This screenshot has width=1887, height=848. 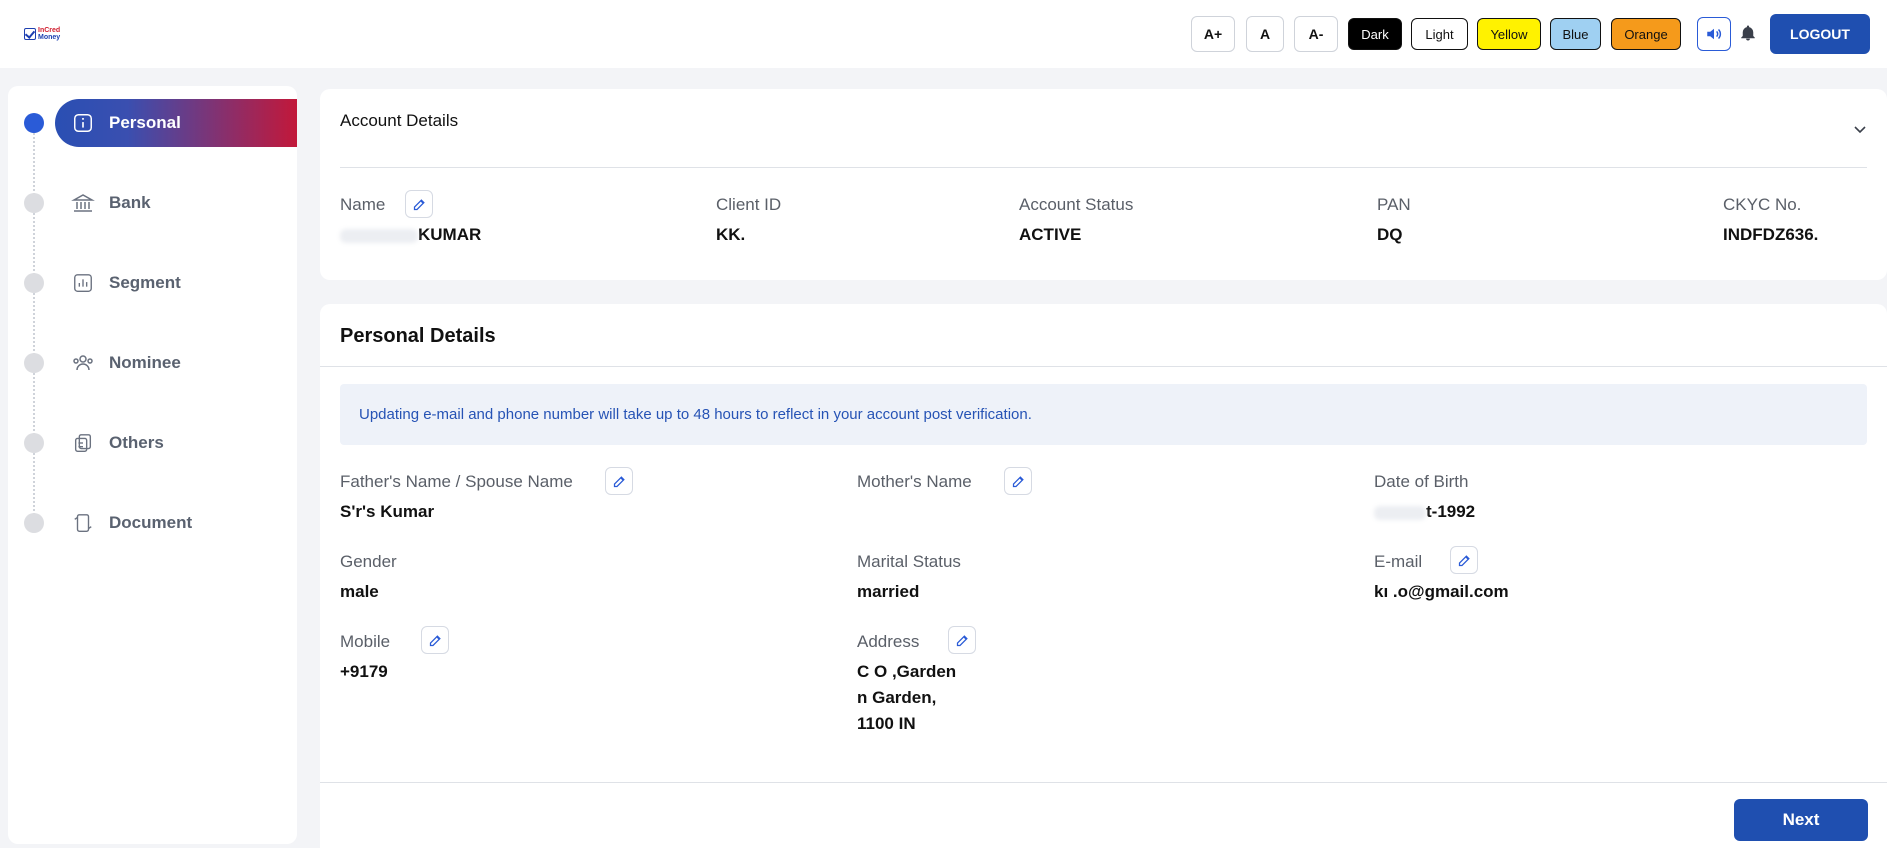 What do you see at coordinates (136, 442) in the screenshot?
I see `sidebar-item-label: Others` at bounding box center [136, 442].